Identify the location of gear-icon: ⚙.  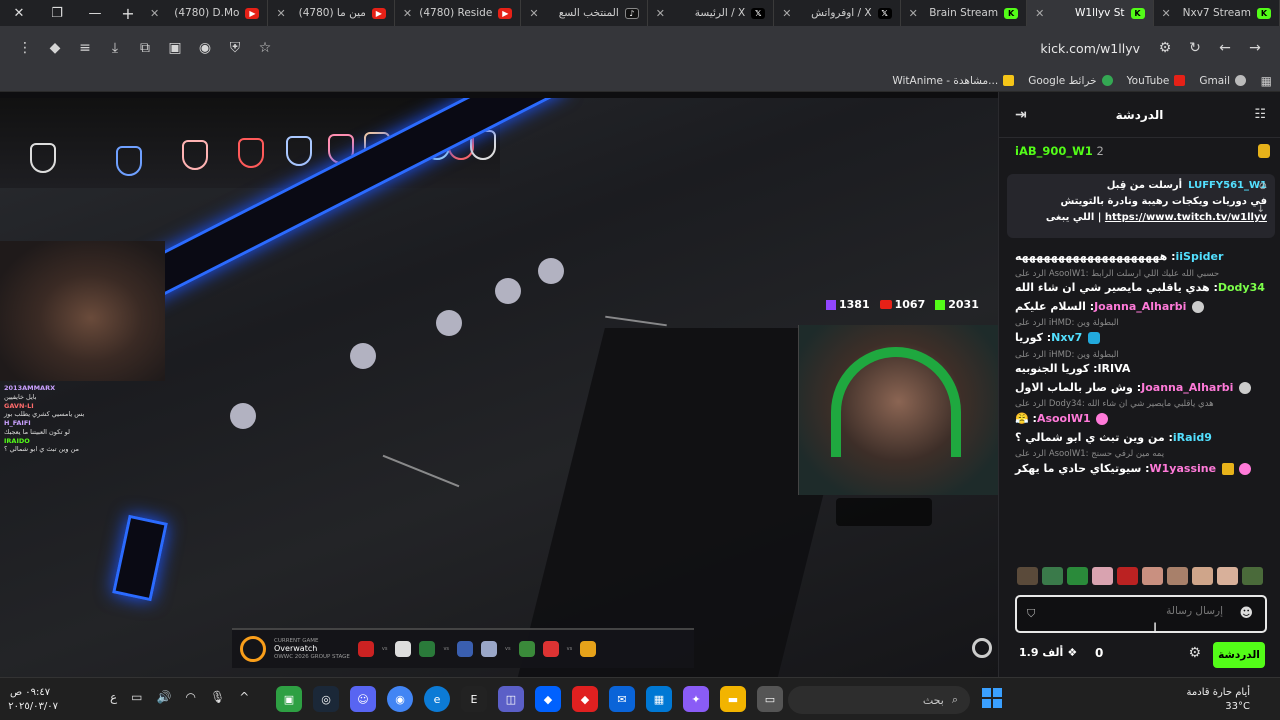
(1194, 653).